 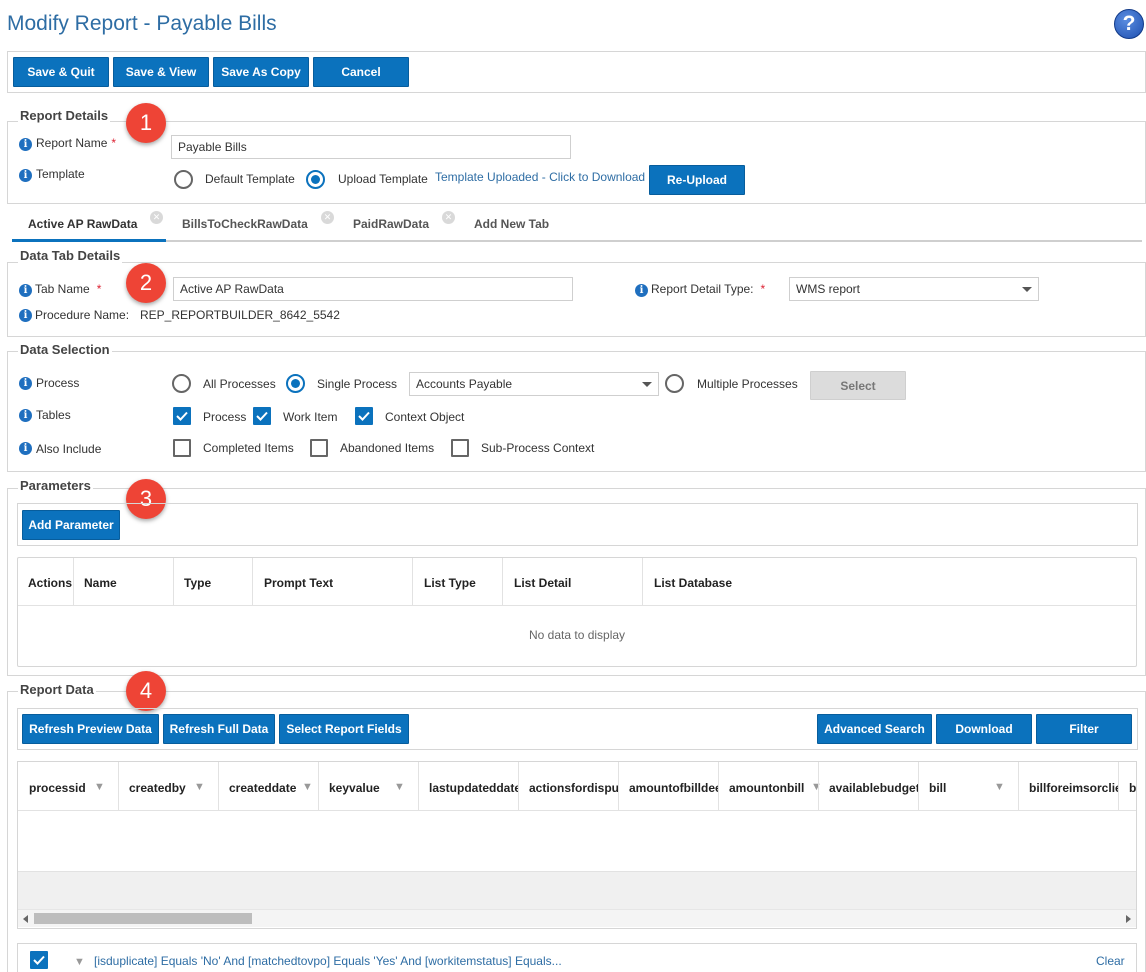 I want to click on refresh-preview-data-button: Refresh Preview Data, so click(x=90, y=729).